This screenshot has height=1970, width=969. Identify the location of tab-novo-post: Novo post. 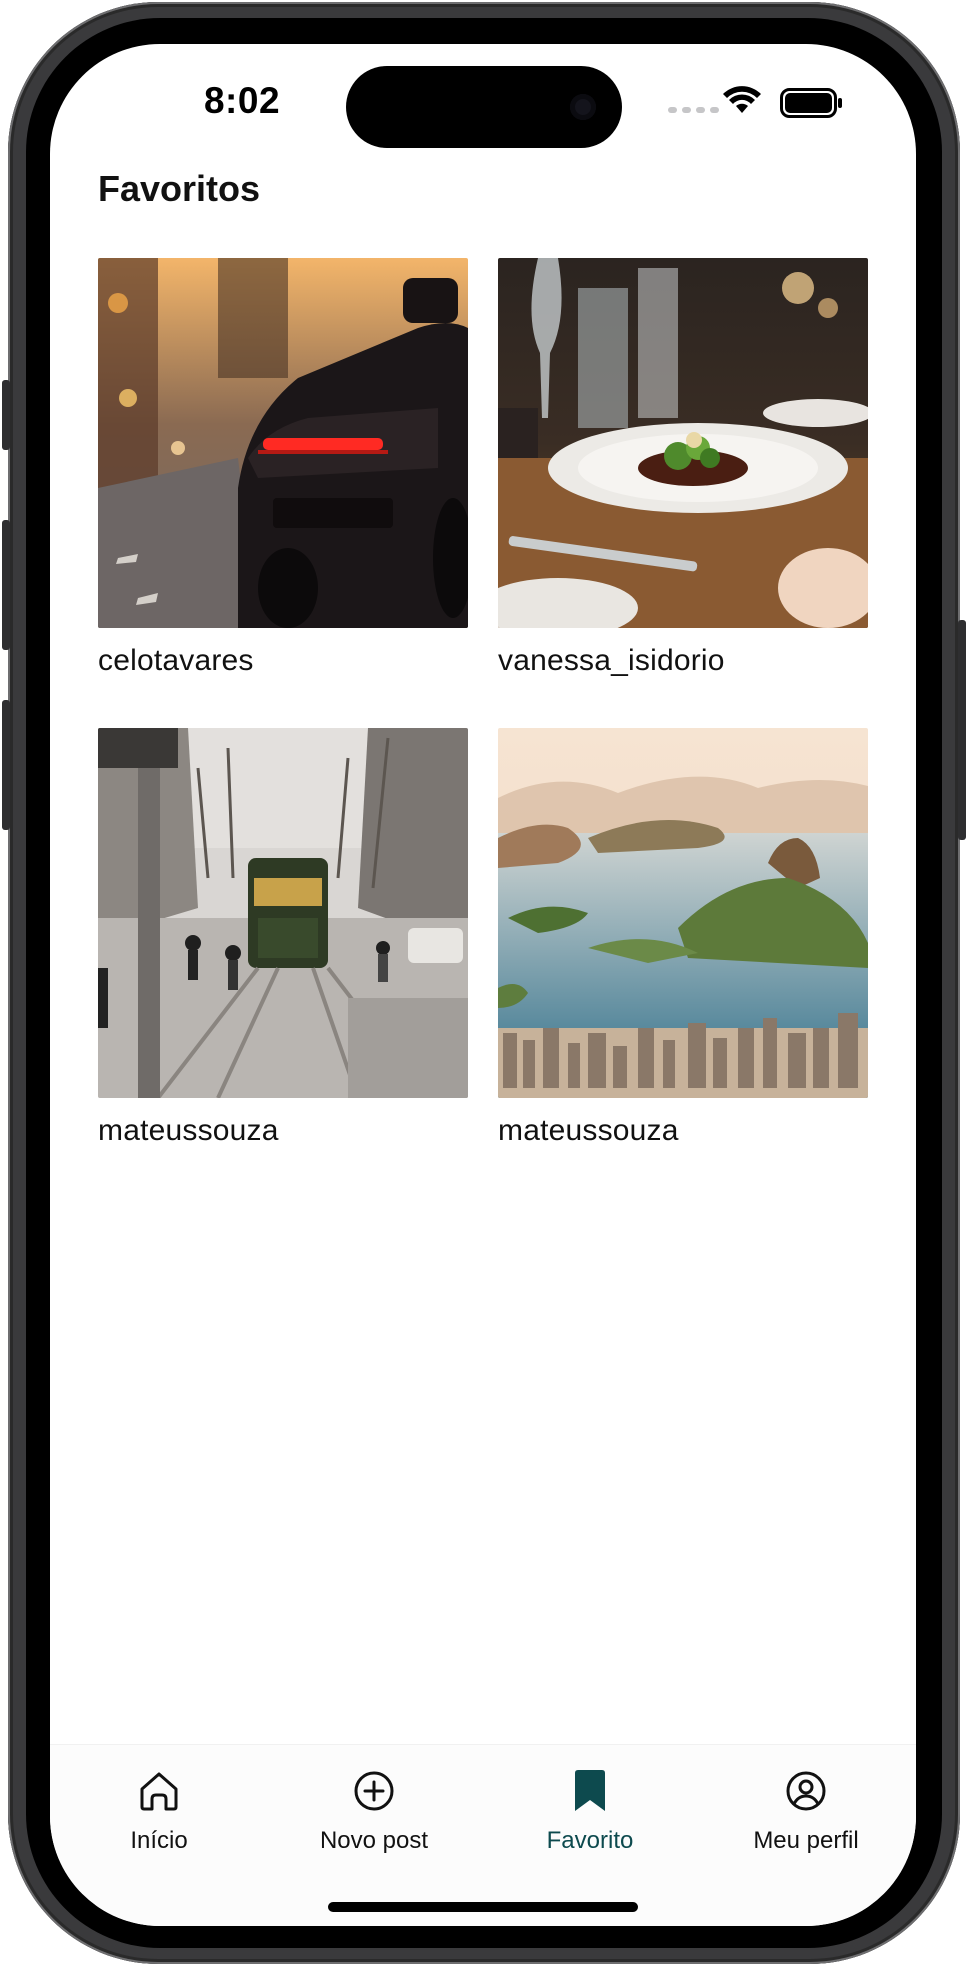
(374, 1811).